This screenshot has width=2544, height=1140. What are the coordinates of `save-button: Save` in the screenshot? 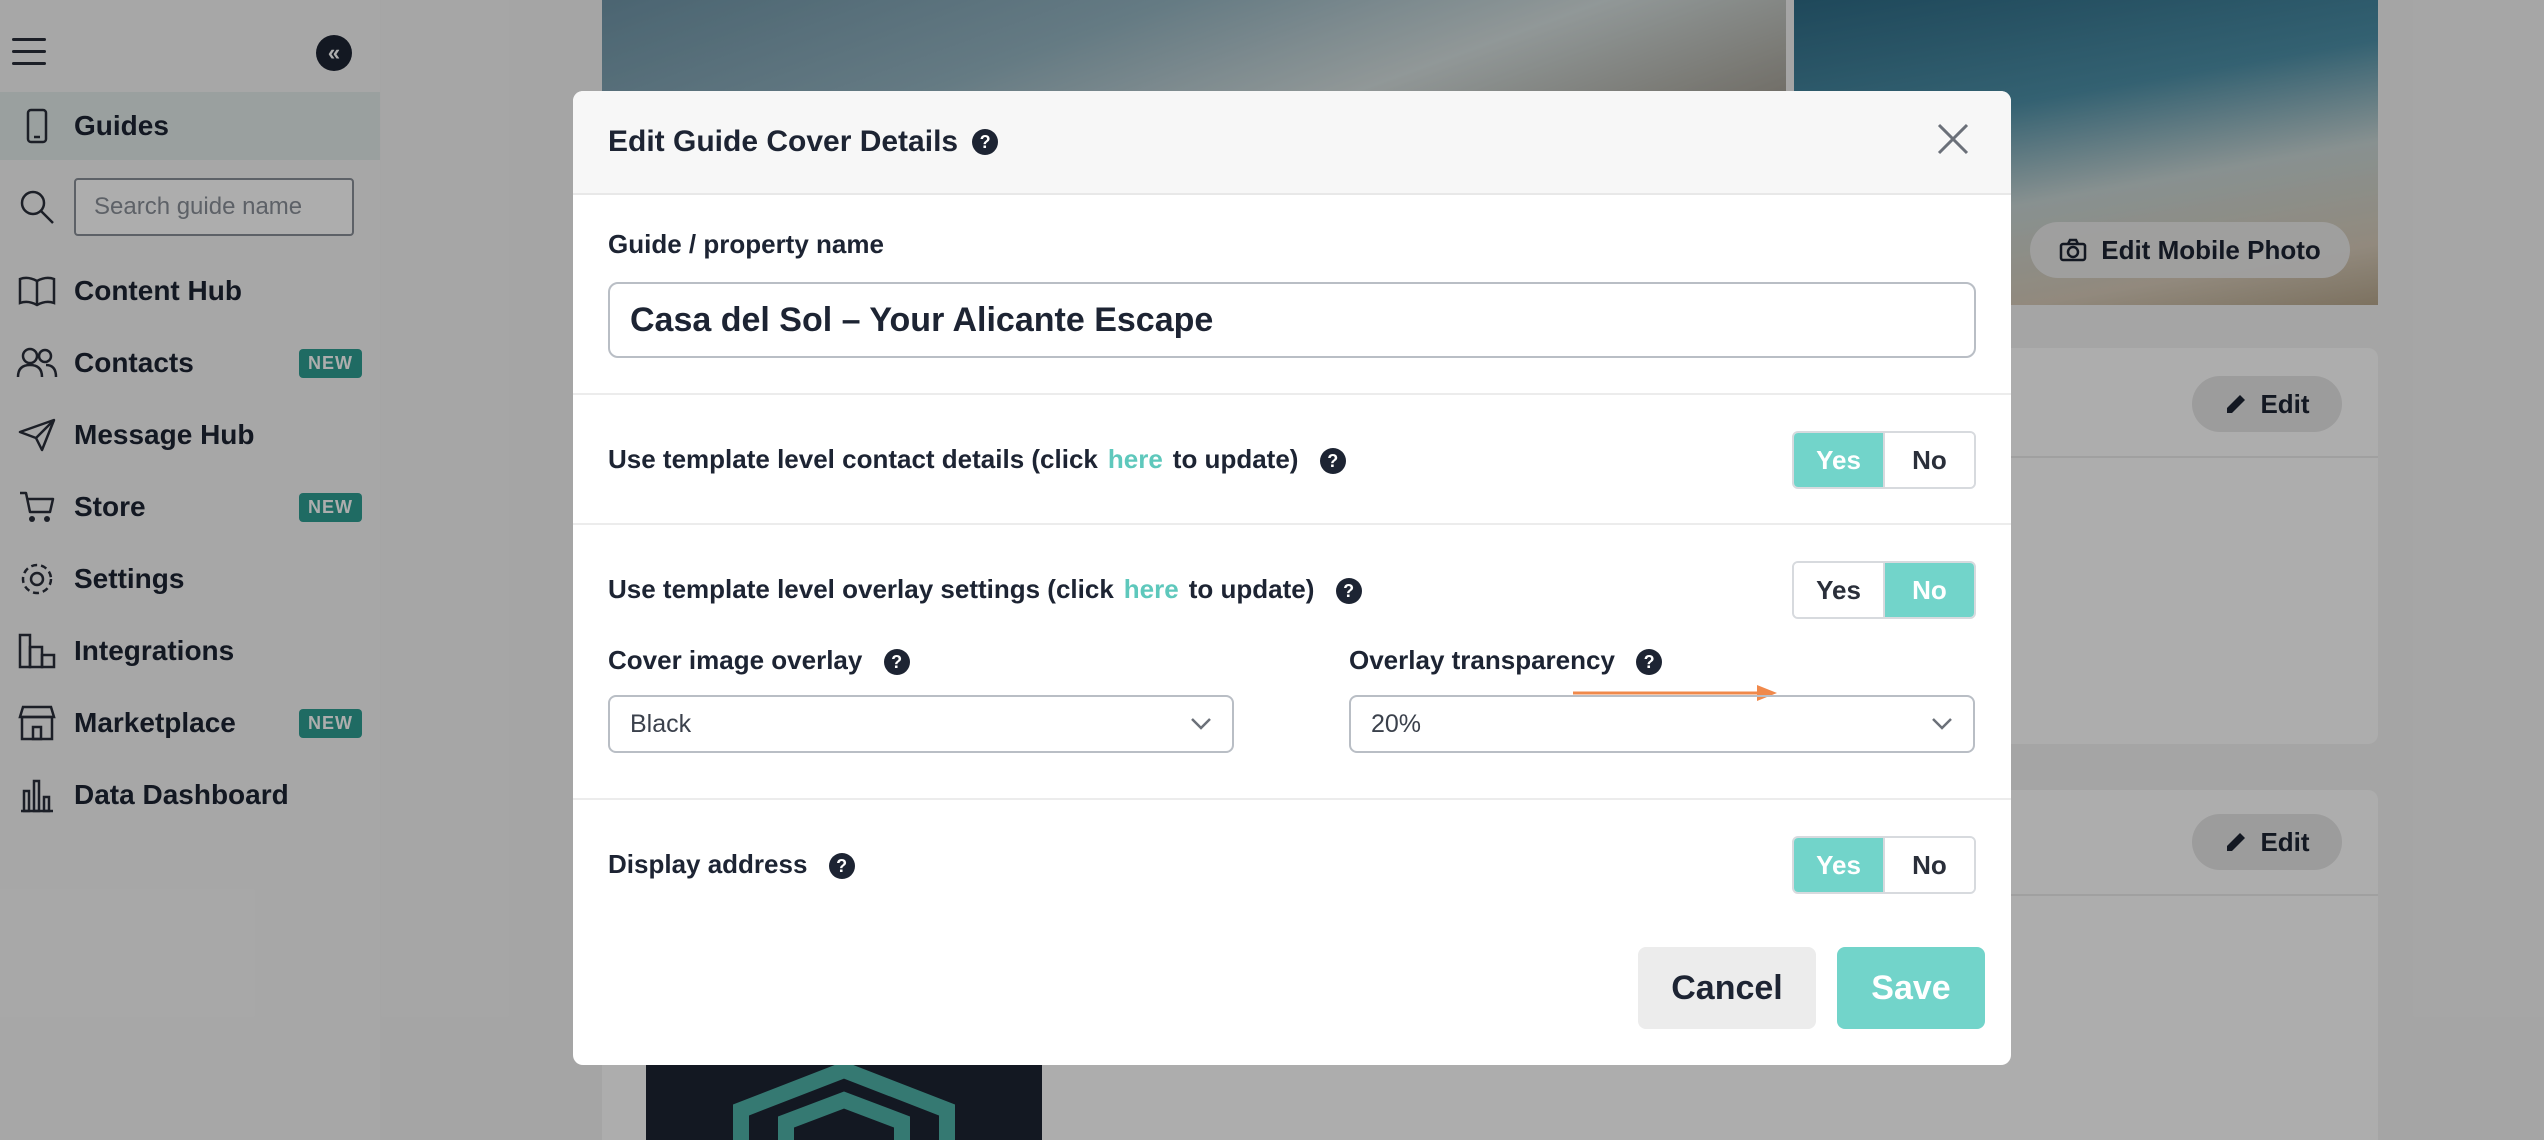 It's located at (1911, 988).